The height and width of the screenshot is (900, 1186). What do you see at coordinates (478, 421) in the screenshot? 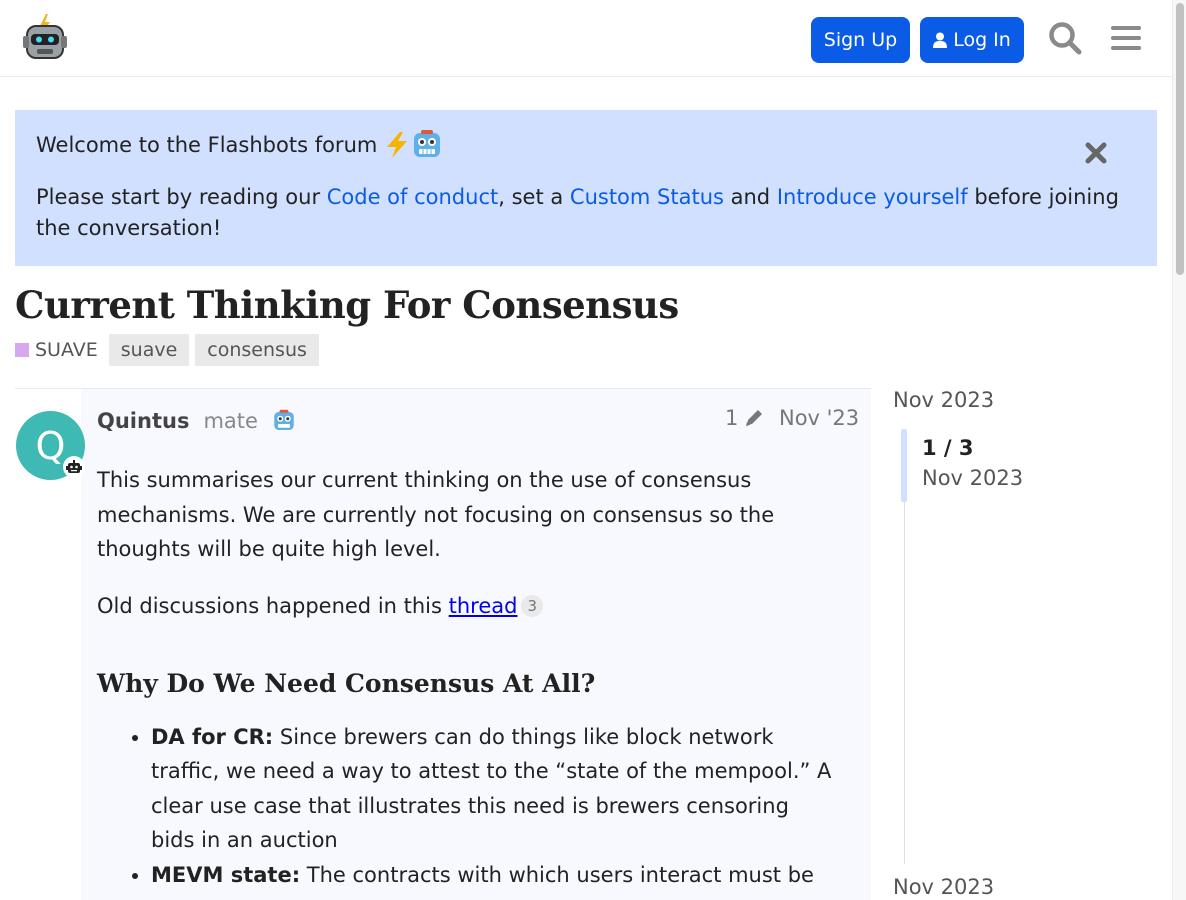
I see `post-meta: Quintus mate 1 Nov '23` at bounding box center [478, 421].